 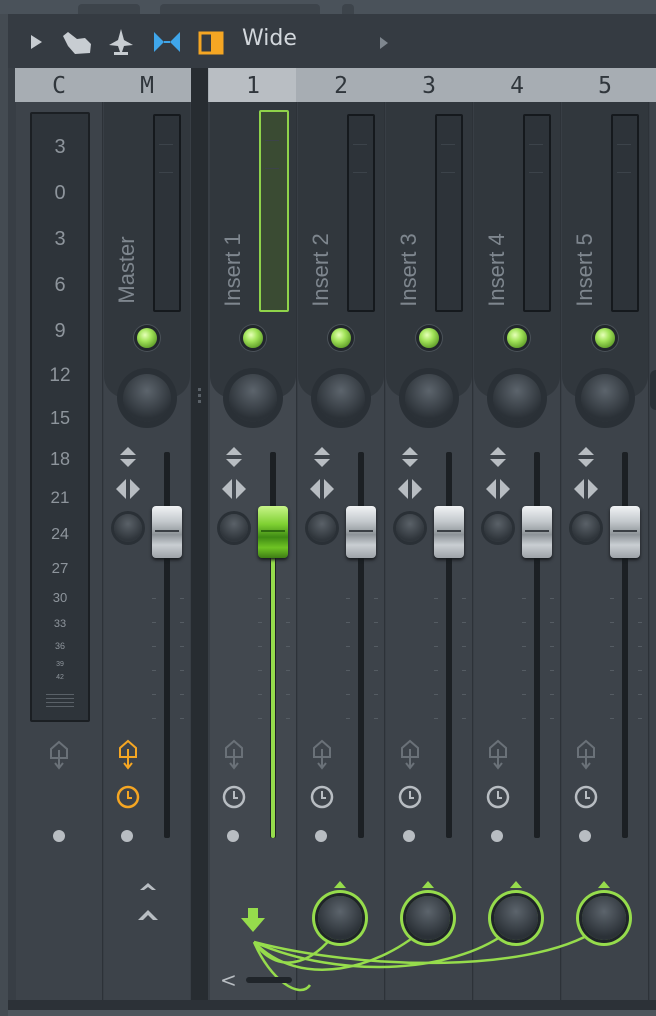 I want to click on routing-swap-icon, so click(x=167, y=42).